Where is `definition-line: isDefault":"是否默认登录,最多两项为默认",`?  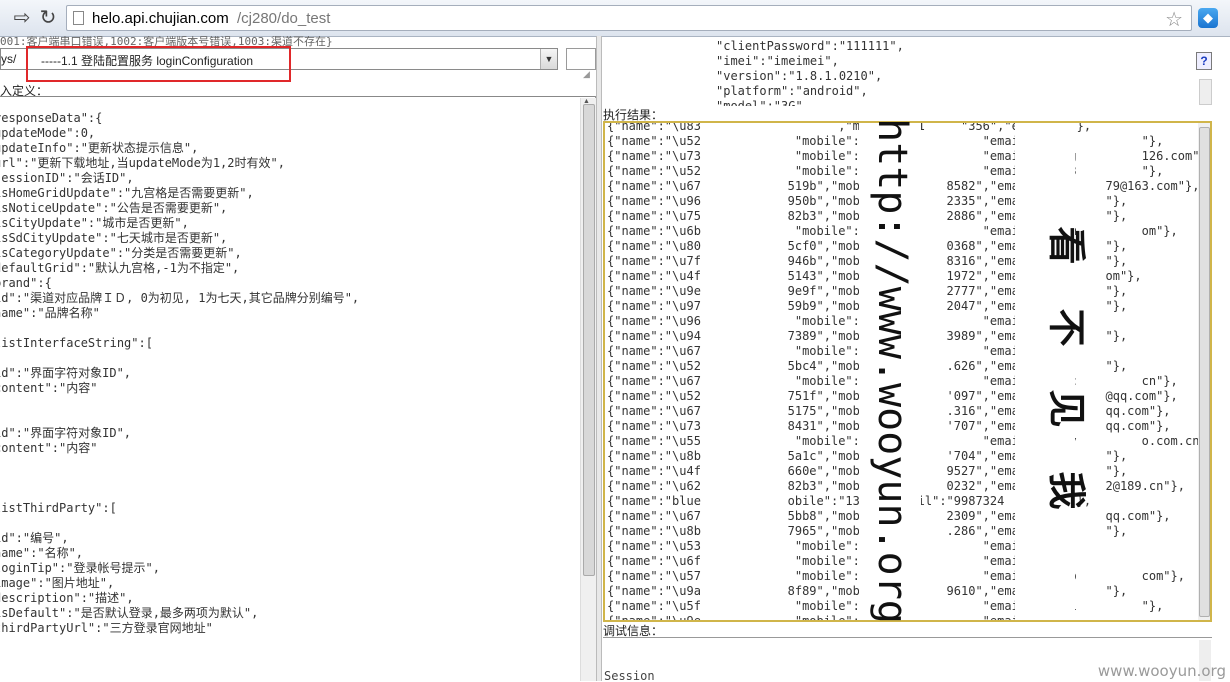 definition-line: isDefault":"是否默认登录,最多两项为默认", is located at coordinates (129, 613).